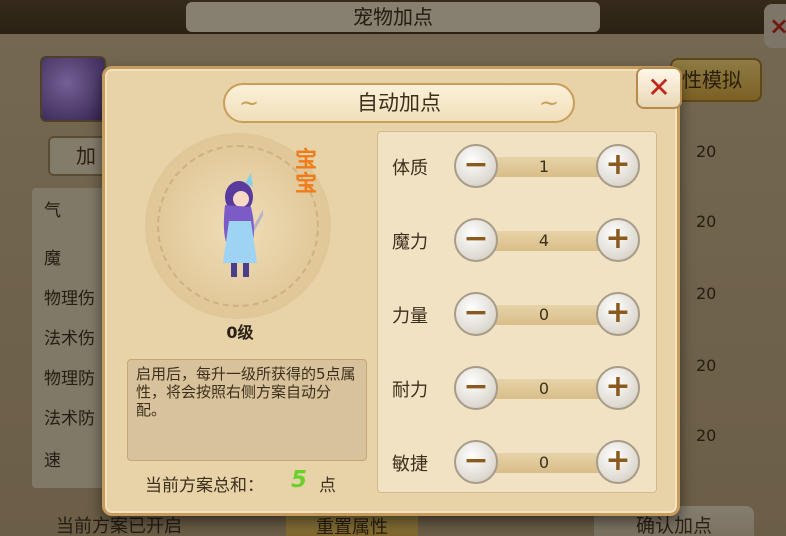 This screenshot has height=536, width=786. Describe the element at coordinates (410, 390) in the screenshot. I see `attribute-name: 耐力` at that location.